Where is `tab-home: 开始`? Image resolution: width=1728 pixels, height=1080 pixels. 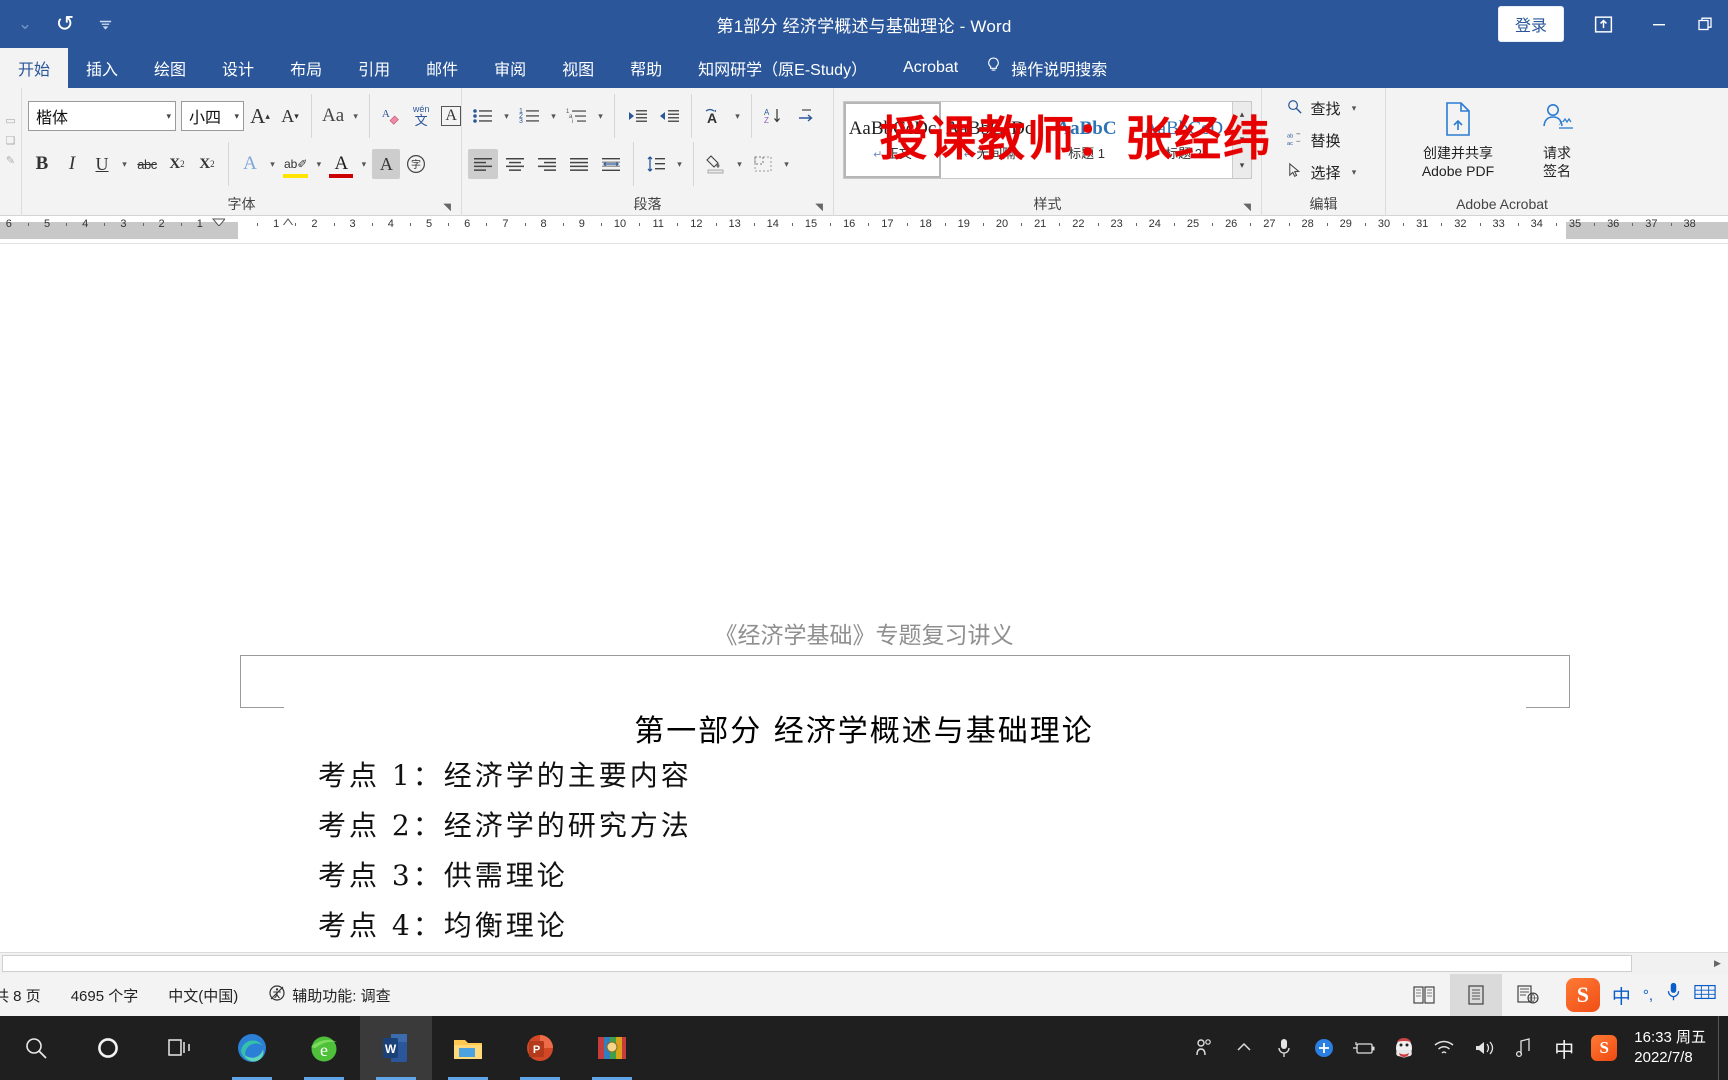
tab-home: 开始 is located at coordinates (34, 68).